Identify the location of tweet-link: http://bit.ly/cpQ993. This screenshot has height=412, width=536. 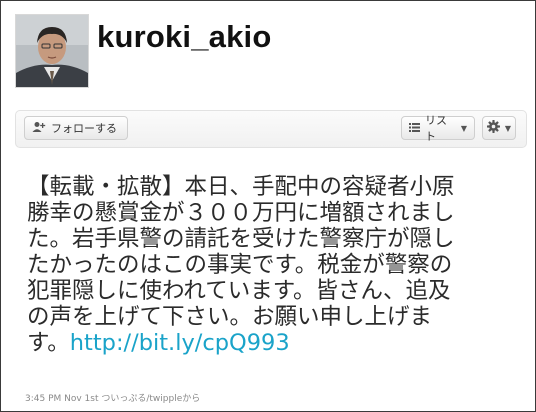
(180, 343).